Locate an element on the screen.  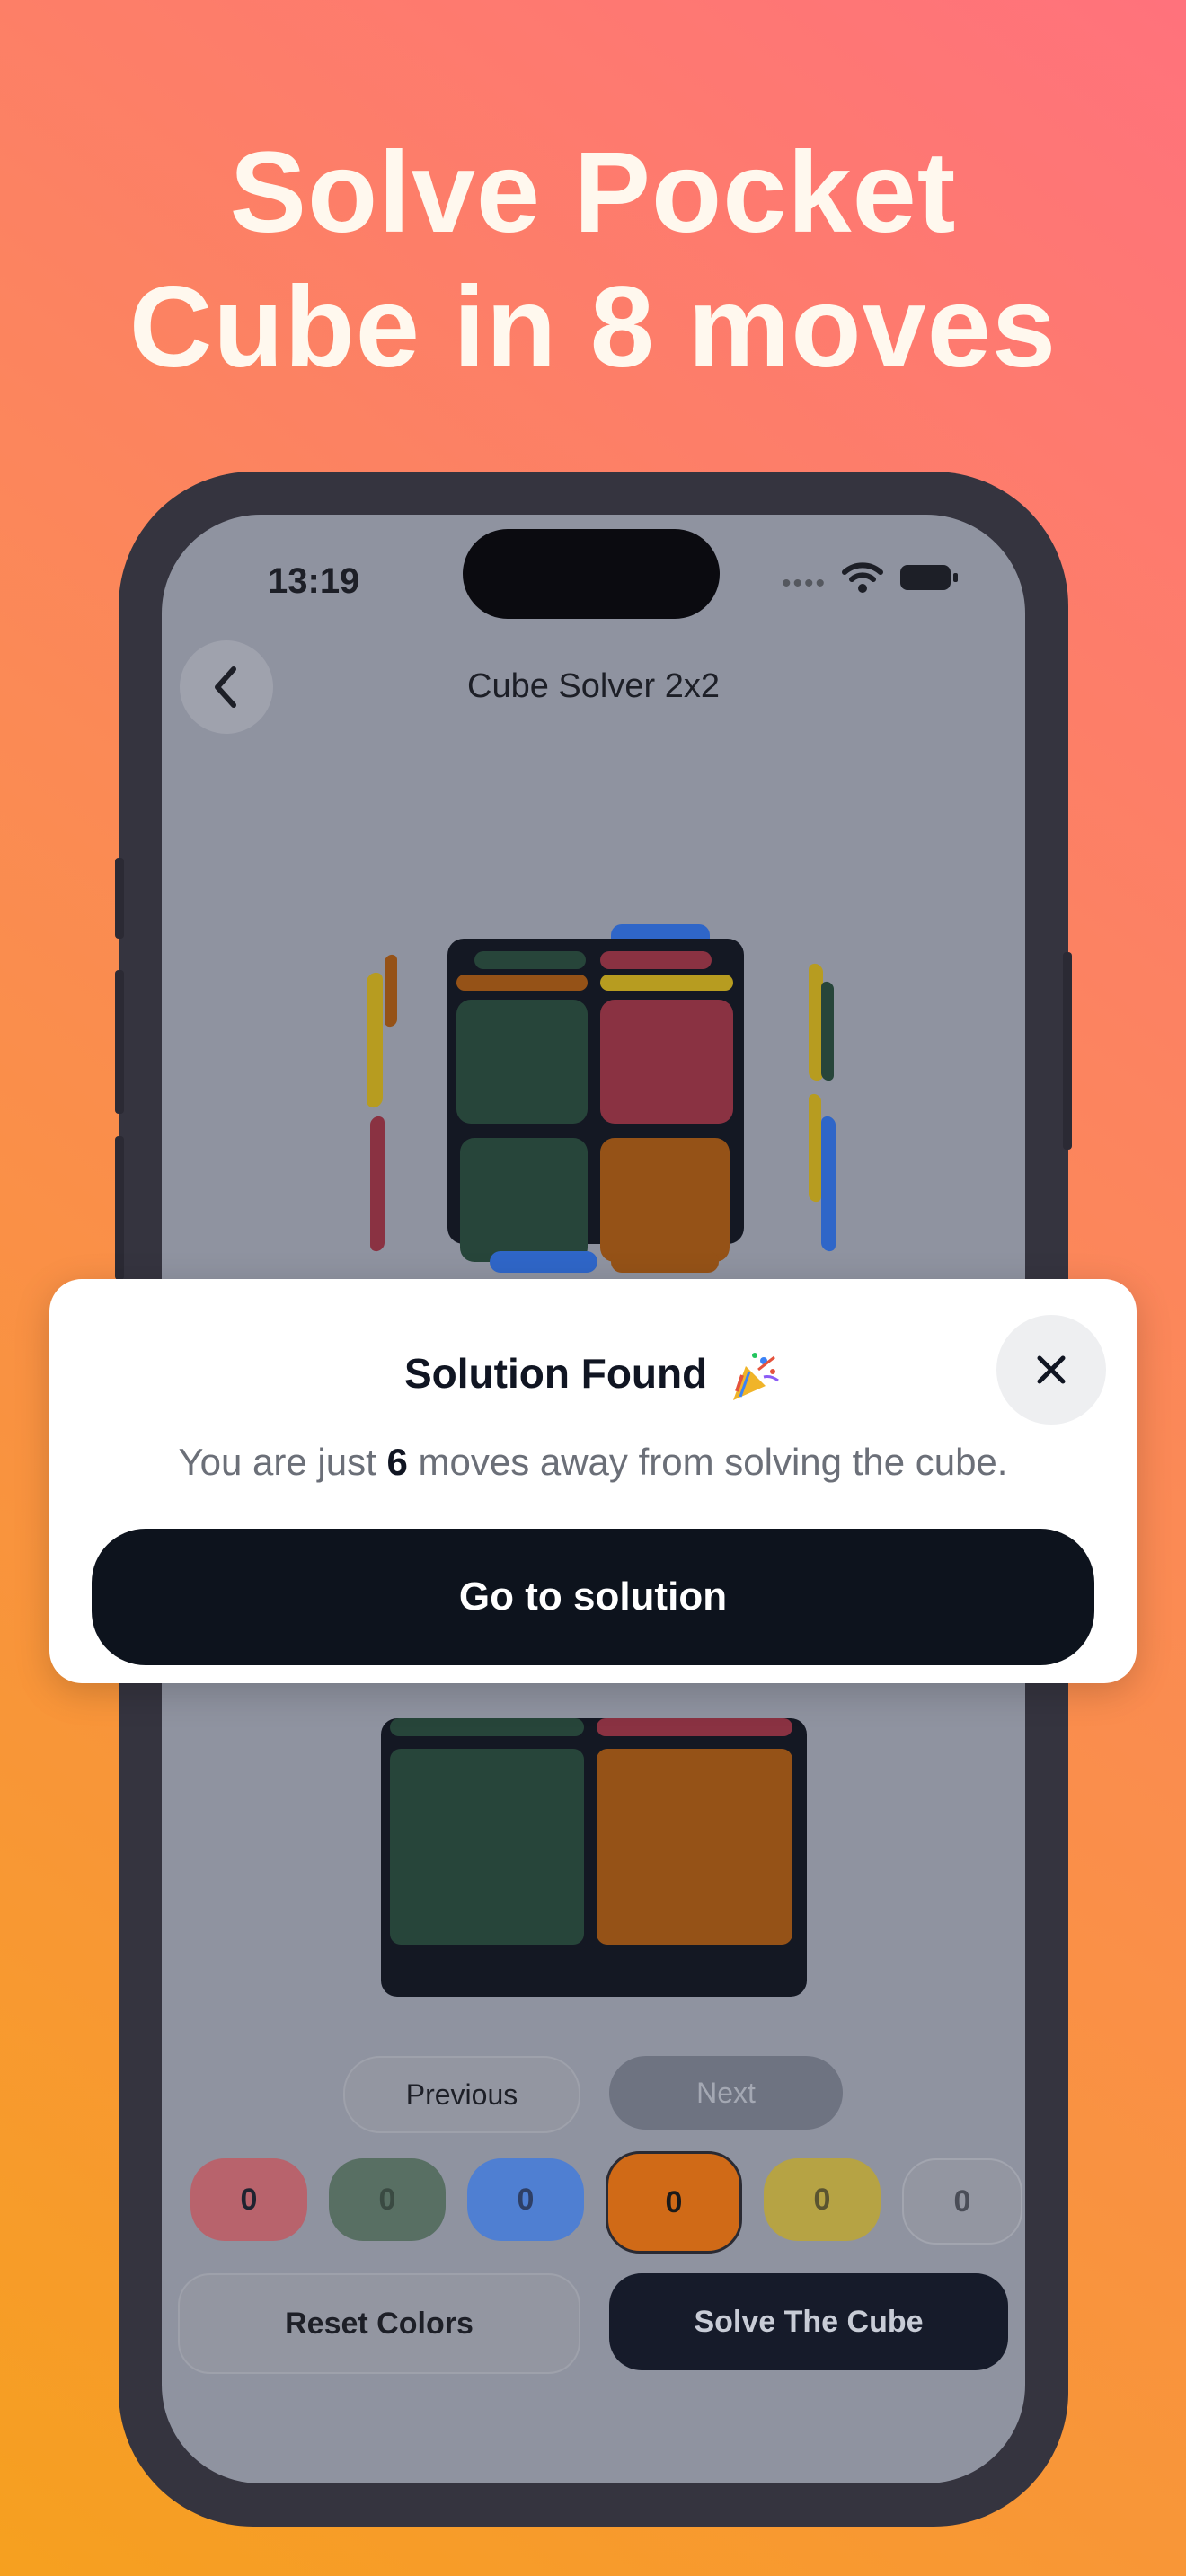
solve-cube-button: Solve The Cube is located at coordinates (808, 2321).